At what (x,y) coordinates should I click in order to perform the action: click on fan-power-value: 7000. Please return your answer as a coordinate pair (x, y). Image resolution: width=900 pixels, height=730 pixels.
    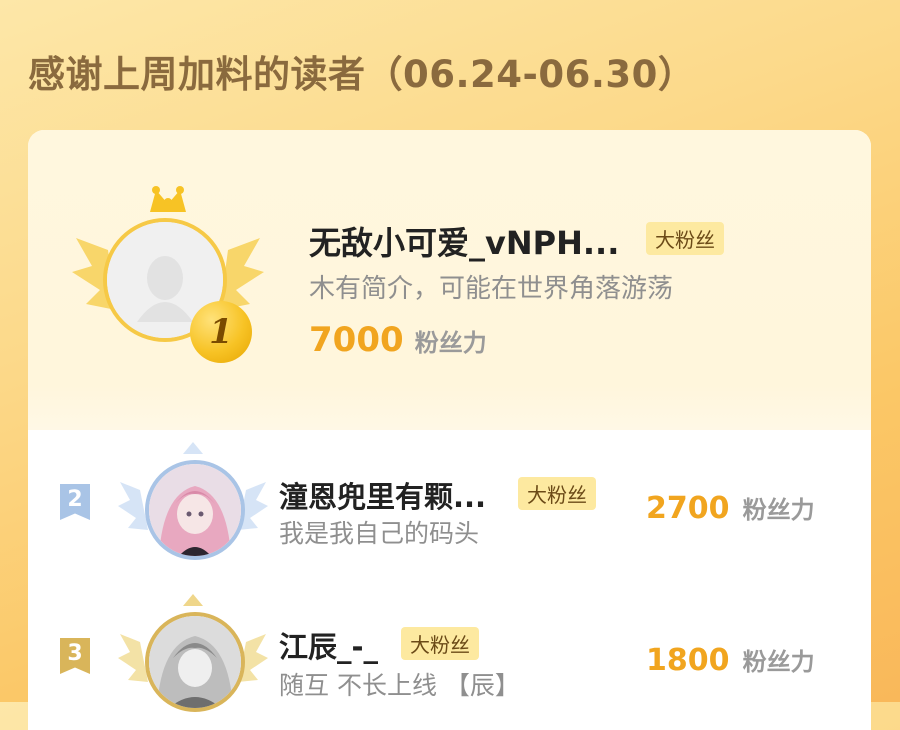
    Looking at the image, I should click on (356, 340).